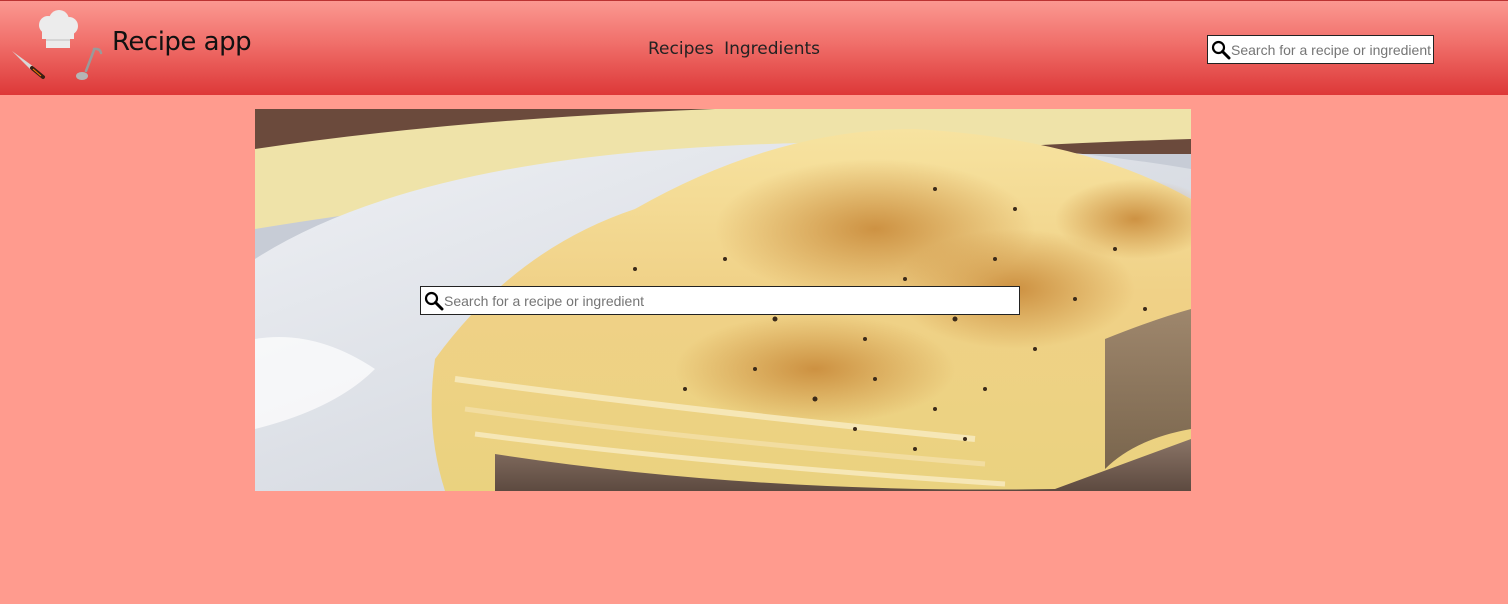  What do you see at coordinates (89, 63) in the screenshot?
I see `ladle-icon` at bounding box center [89, 63].